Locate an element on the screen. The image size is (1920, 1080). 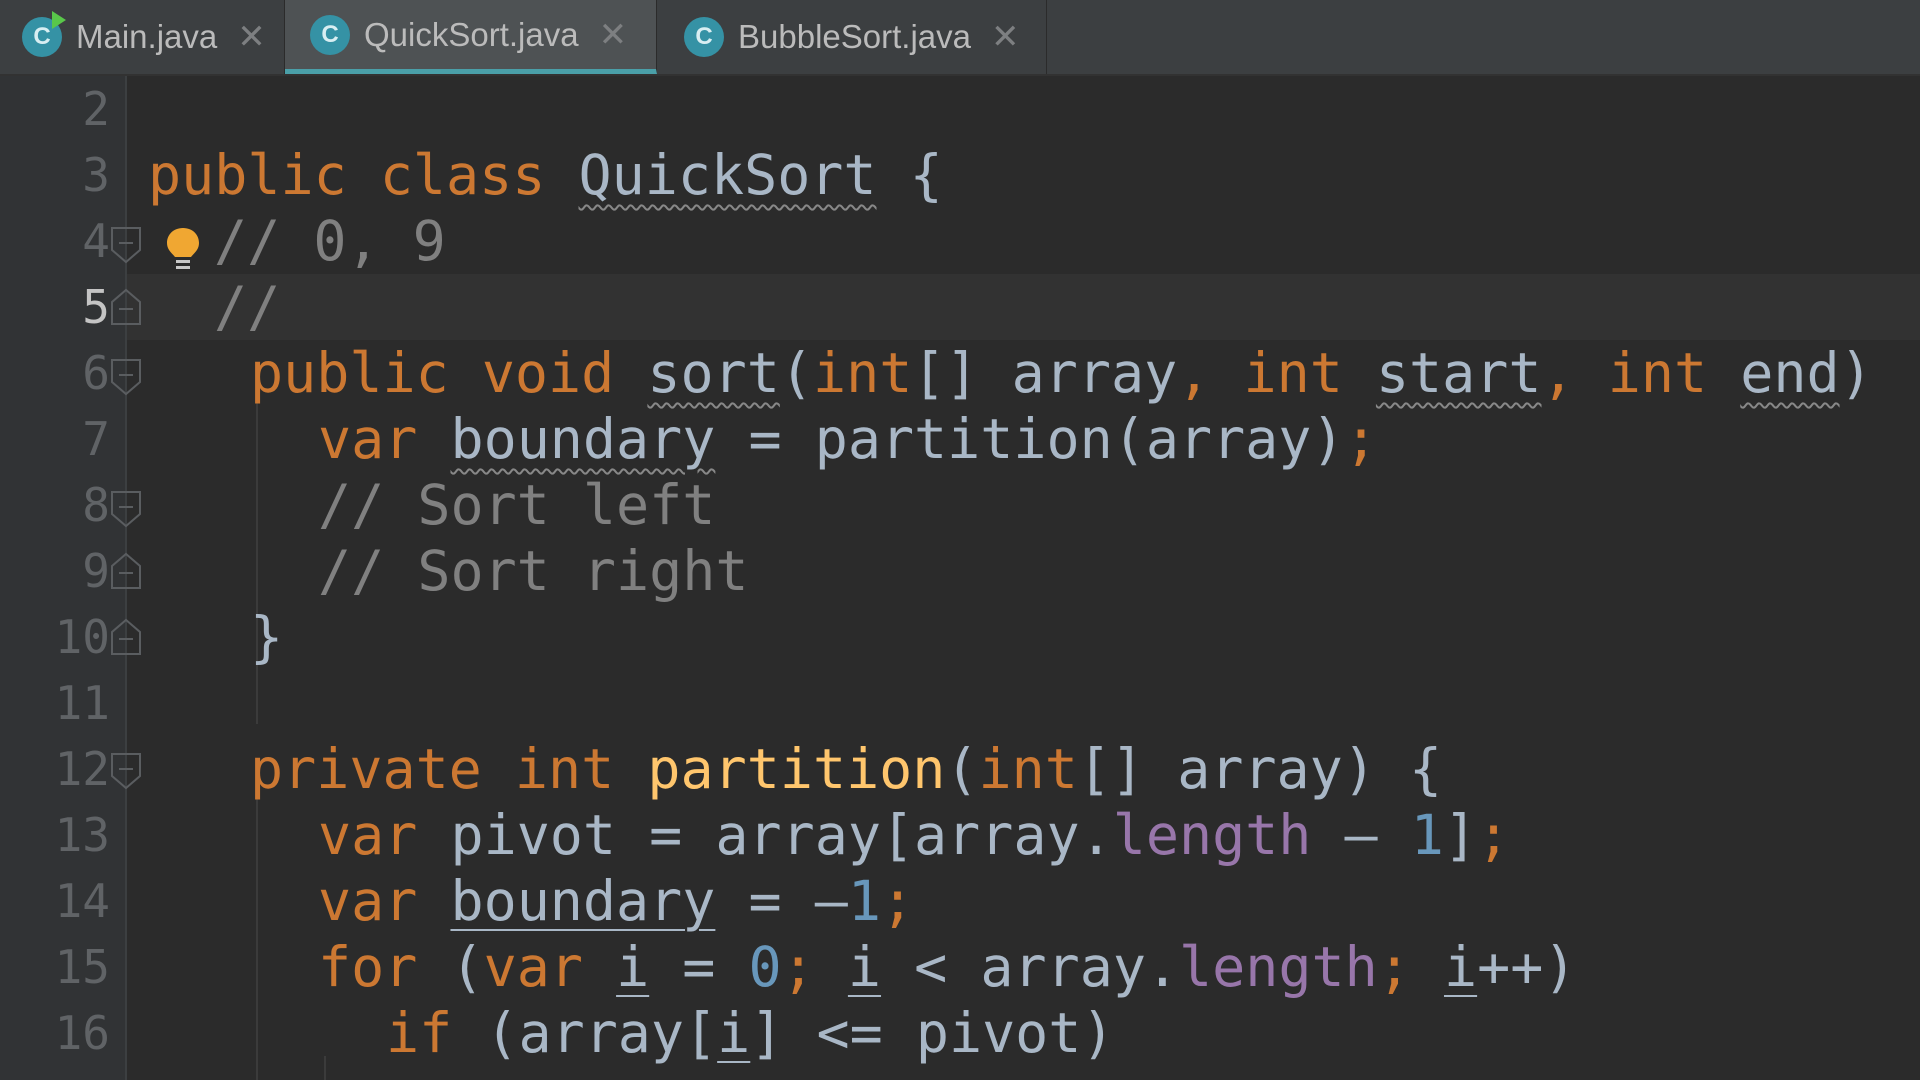
code-line-9: // Sort right is located at coordinates (533, 571).